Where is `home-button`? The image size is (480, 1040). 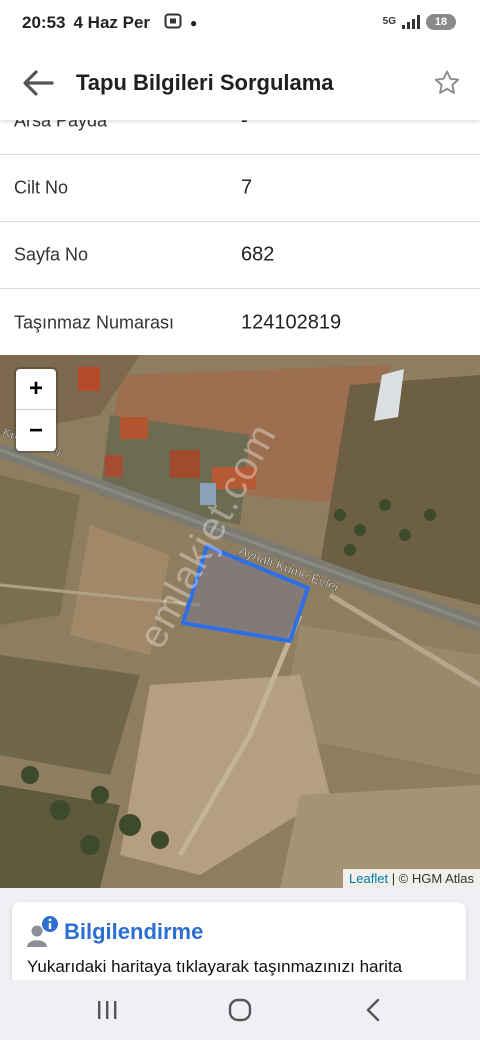 home-button is located at coordinates (240, 1010).